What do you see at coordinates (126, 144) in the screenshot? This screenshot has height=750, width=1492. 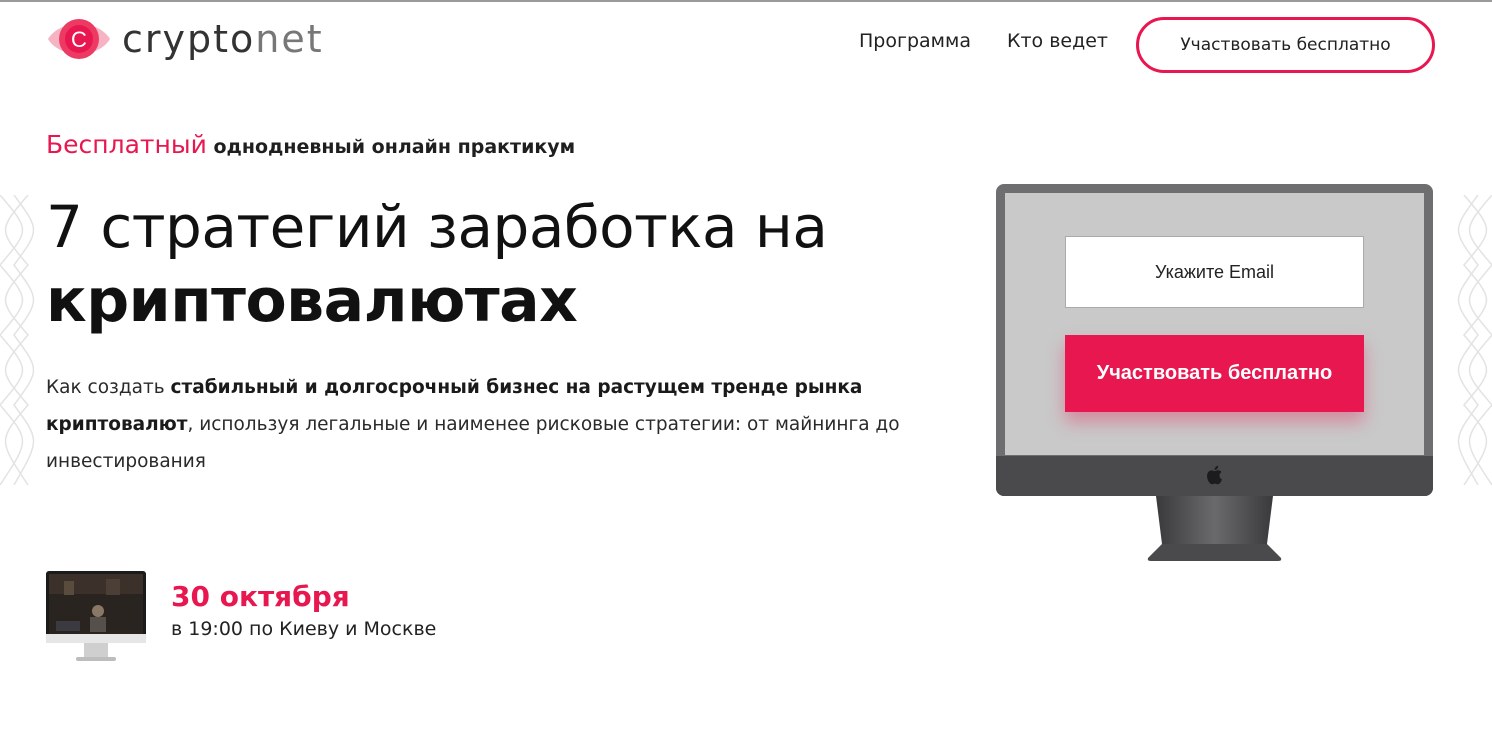 I see `eyebrow-accent: Бесплатный` at bounding box center [126, 144].